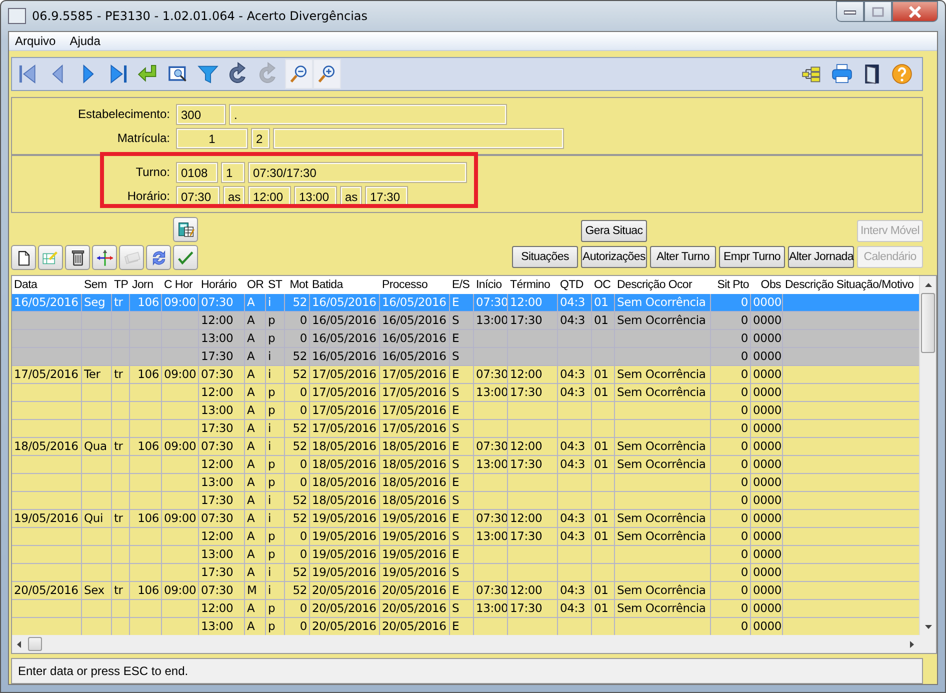 The height and width of the screenshot is (693, 946). What do you see at coordinates (315, 196) in the screenshot?
I see `input-field: 13:00` at bounding box center [315, 196].